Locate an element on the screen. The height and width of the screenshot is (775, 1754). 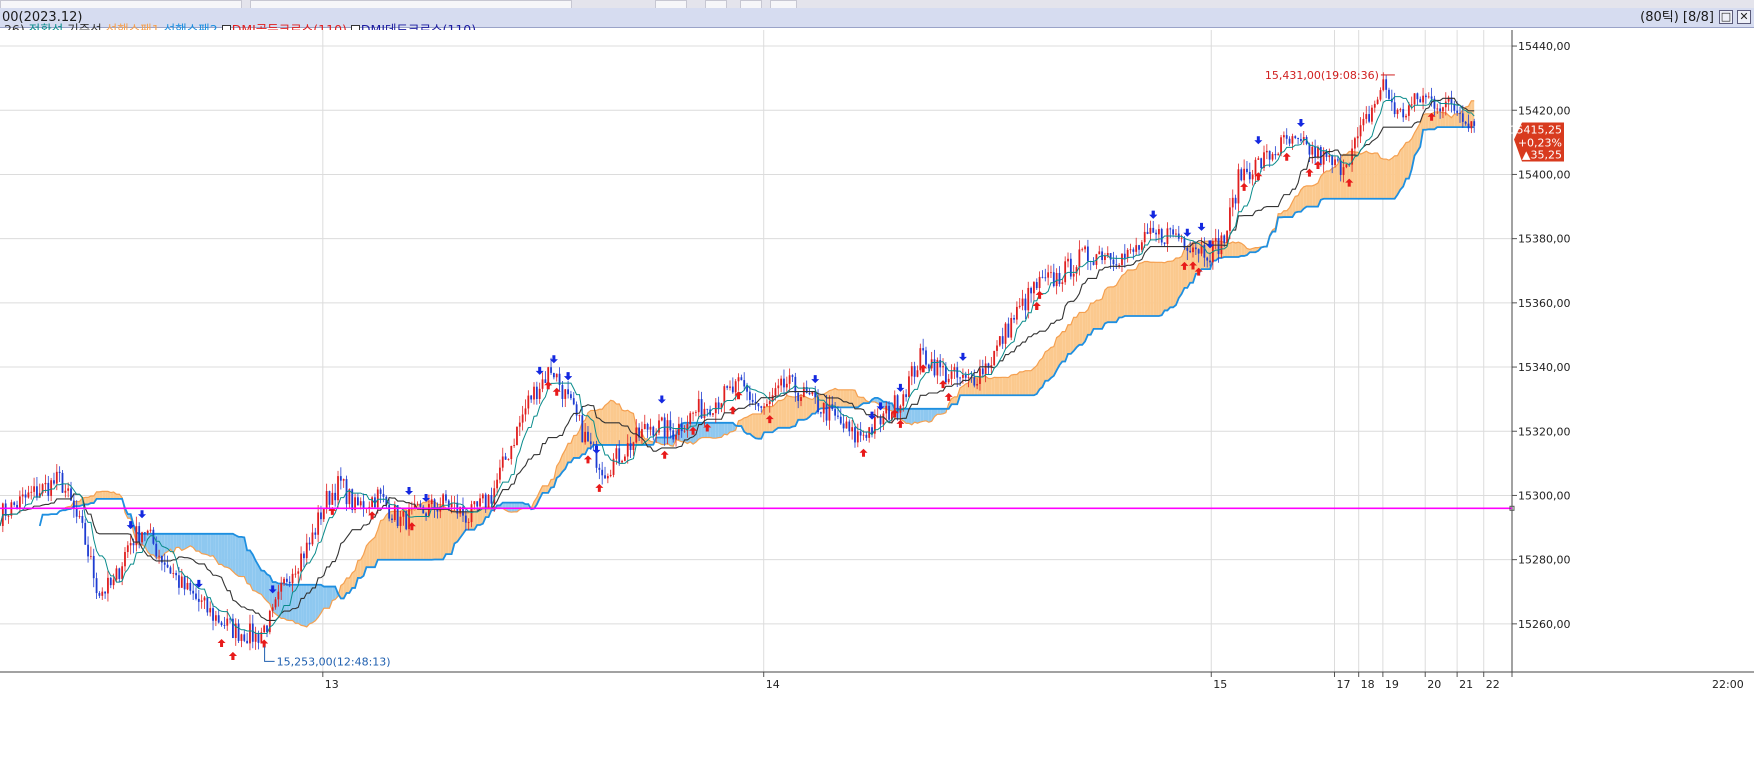
high-annotation: 15,431,00(19:08:36) is located at coordinates (1322, 75).